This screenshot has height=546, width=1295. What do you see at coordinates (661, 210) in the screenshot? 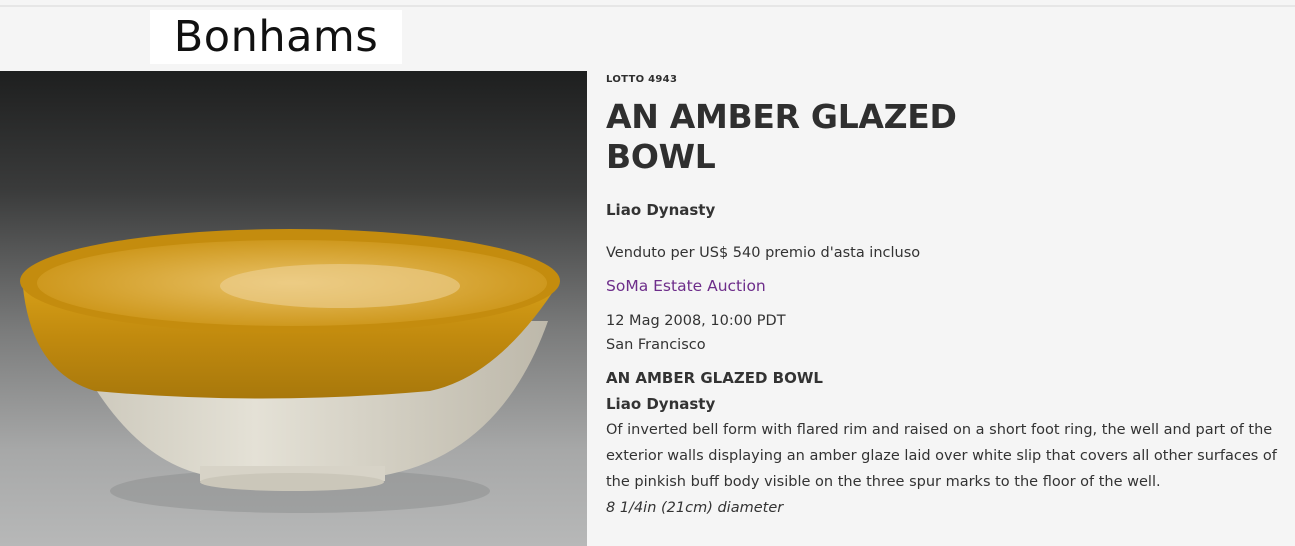
I see `lot-subtitle: Liao Dynasty` at bounding box center [661, 210].